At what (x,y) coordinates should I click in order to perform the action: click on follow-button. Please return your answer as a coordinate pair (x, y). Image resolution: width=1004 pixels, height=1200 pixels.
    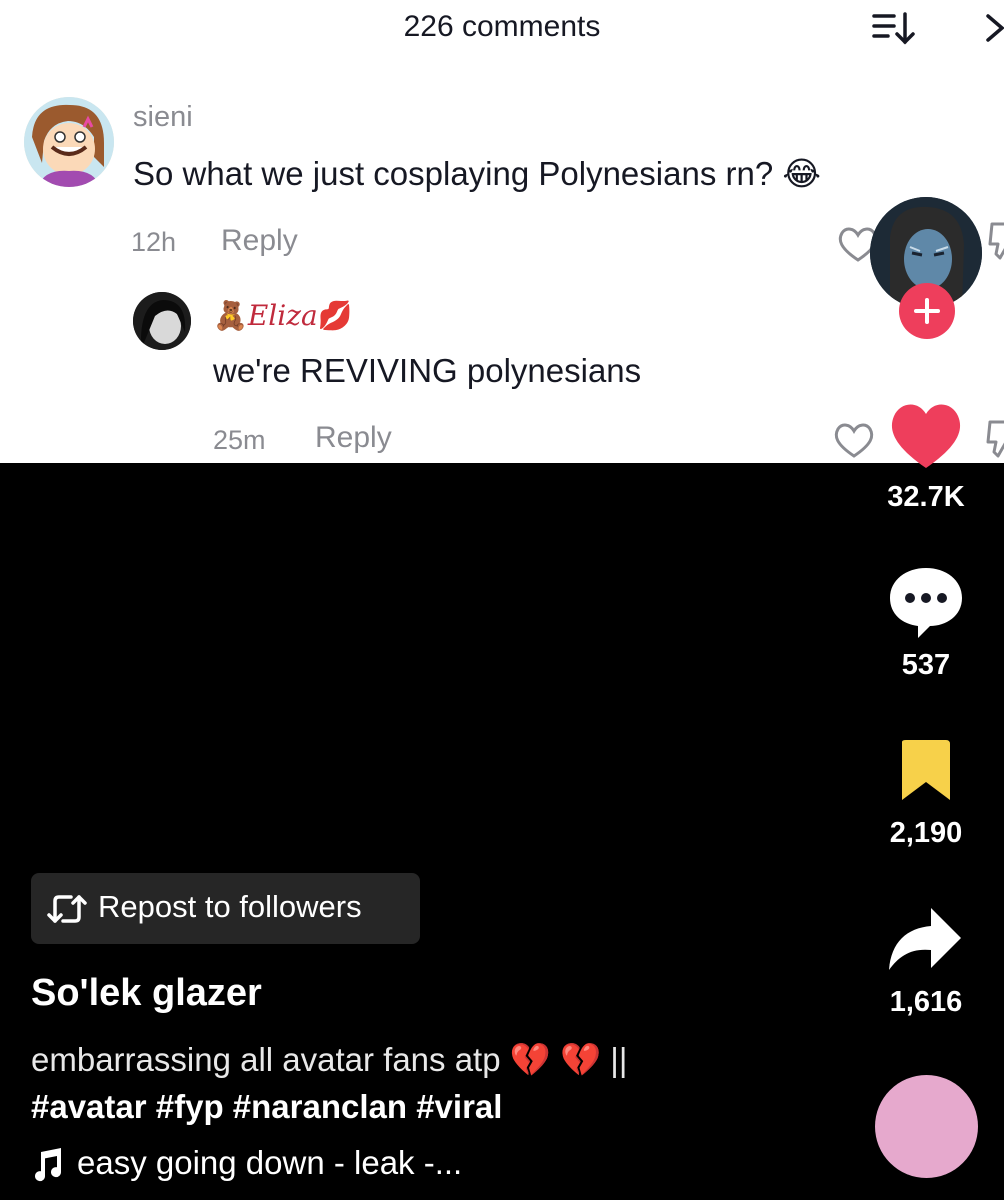
    Looking at the image, I should click on (927, 311).